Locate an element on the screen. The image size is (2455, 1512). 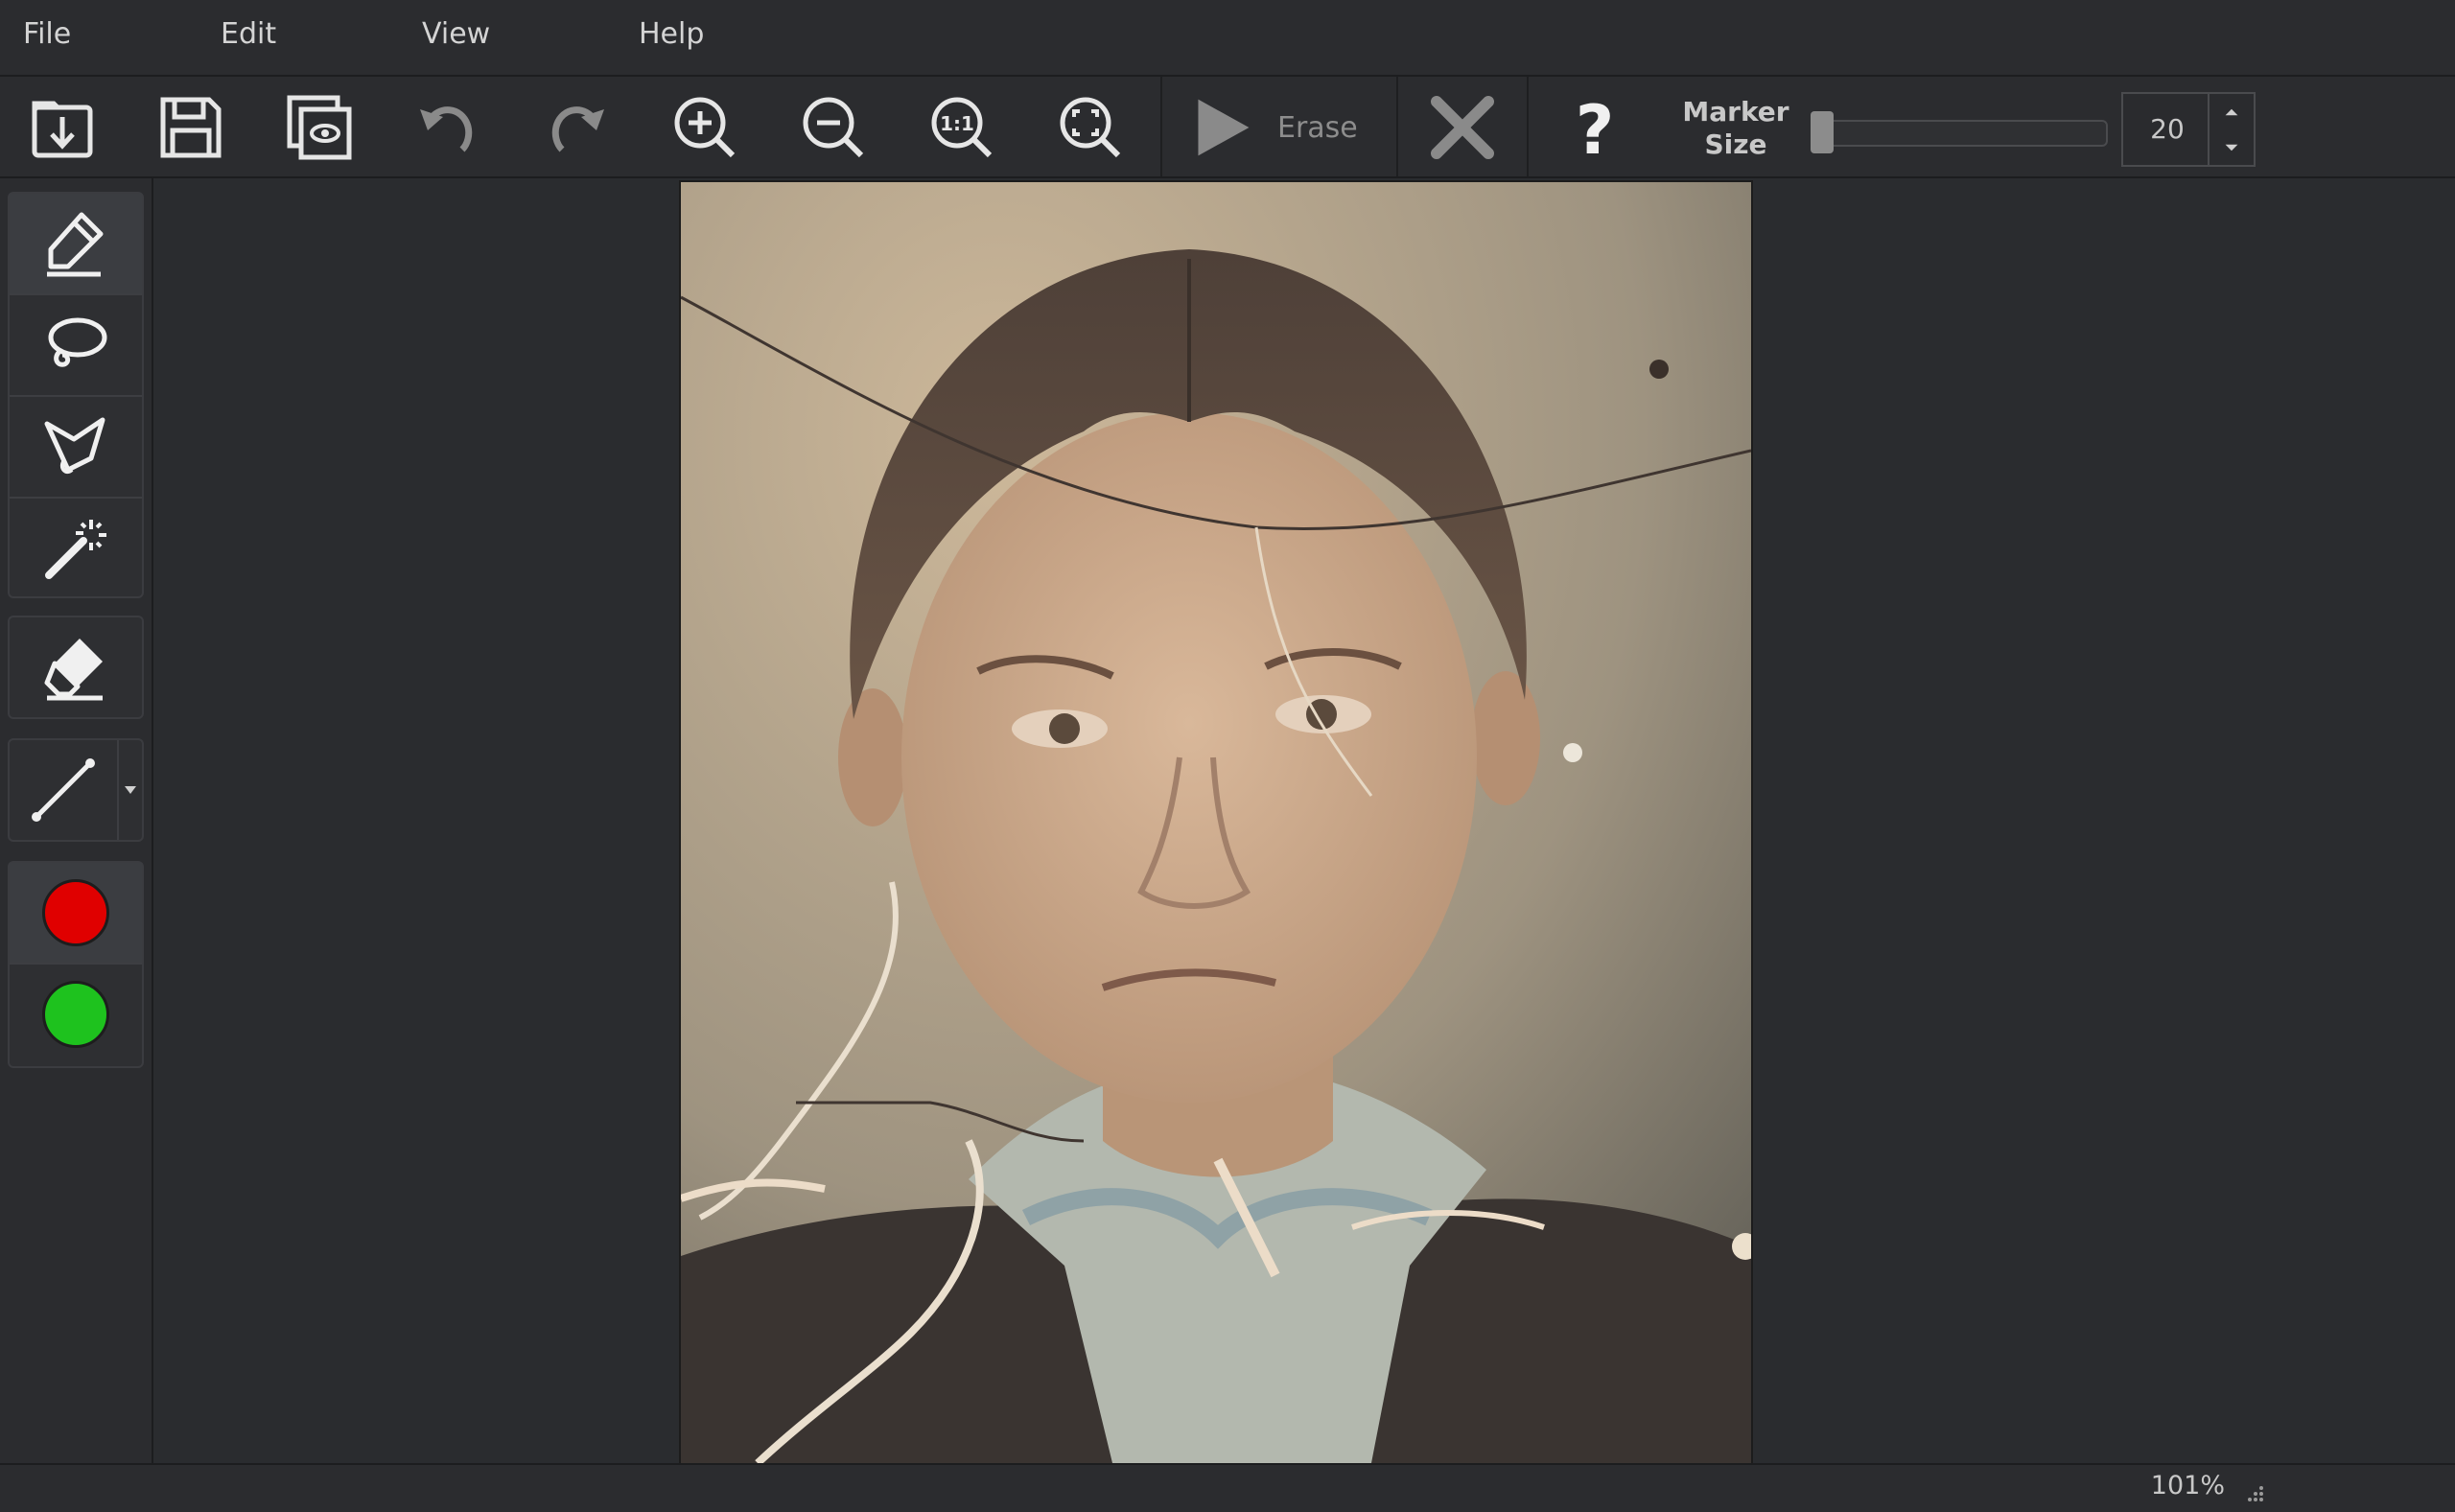
zoom-out-icon is located at coordinates (833, 127).